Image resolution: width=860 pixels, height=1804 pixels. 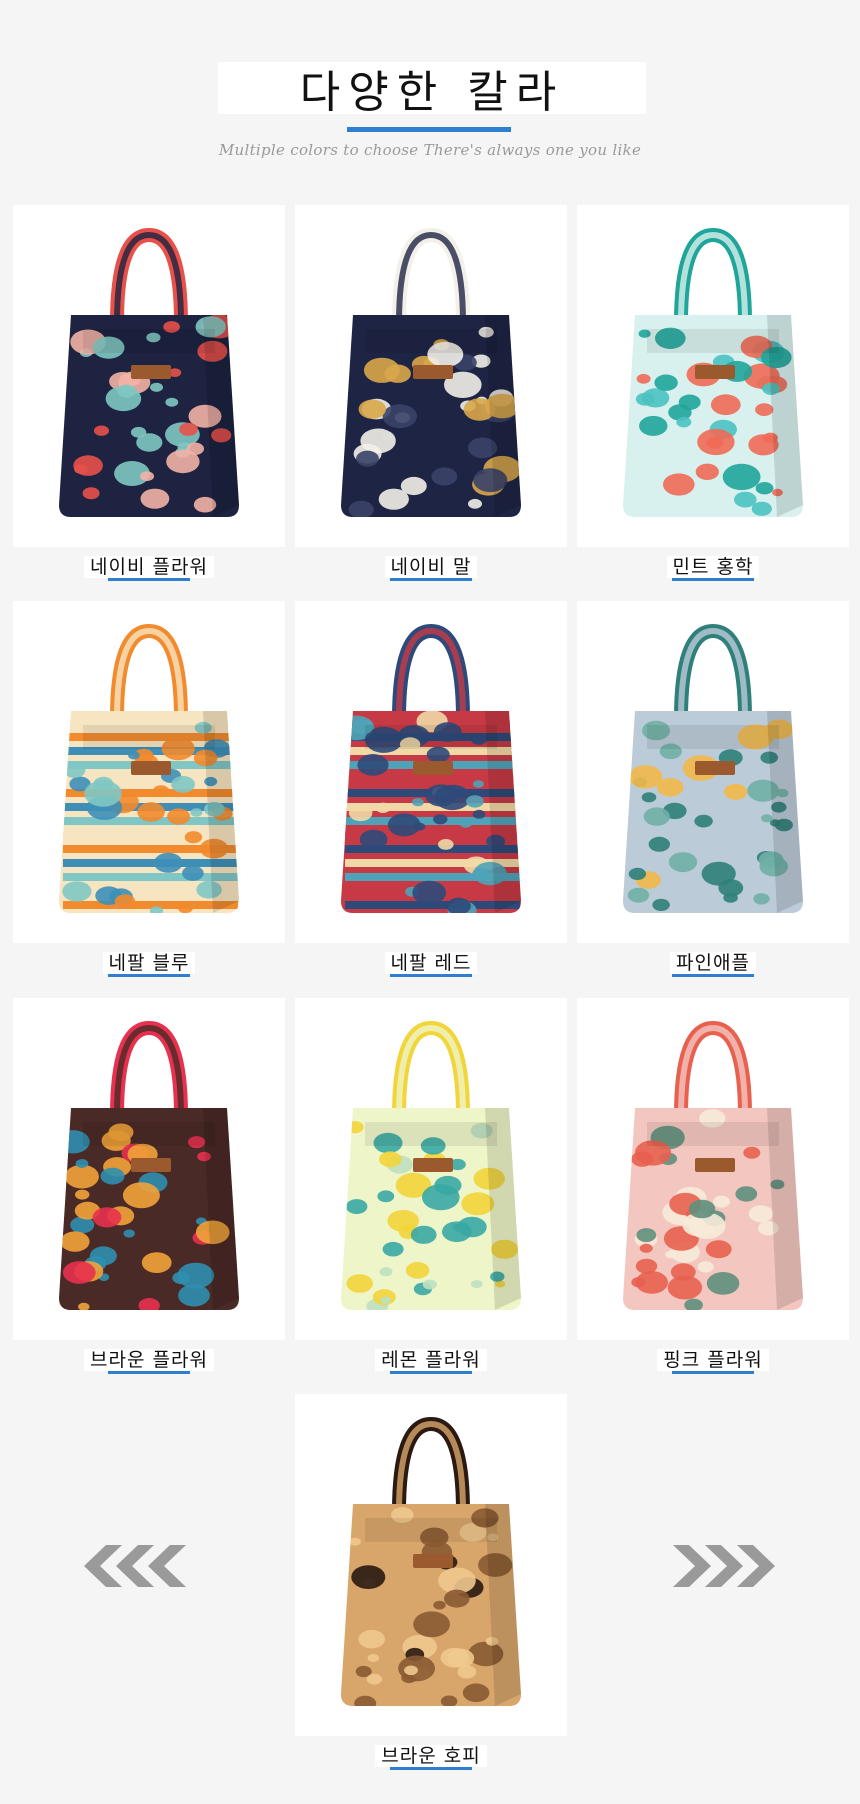 I want to click on product-label: 레몬 플라워, so click(x=431, y=1358).